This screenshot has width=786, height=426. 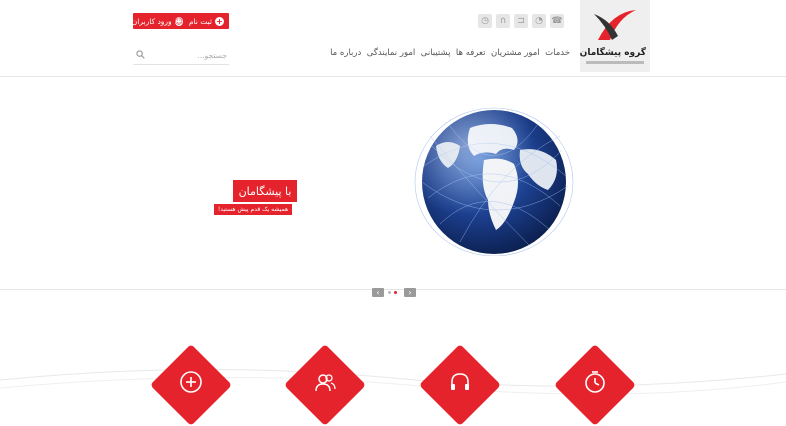 What do you see at coordinates (471, 53) in the screenshot?
I see `nav-item-tariffs: تعرفه ها` at bounding box center [471, 53].